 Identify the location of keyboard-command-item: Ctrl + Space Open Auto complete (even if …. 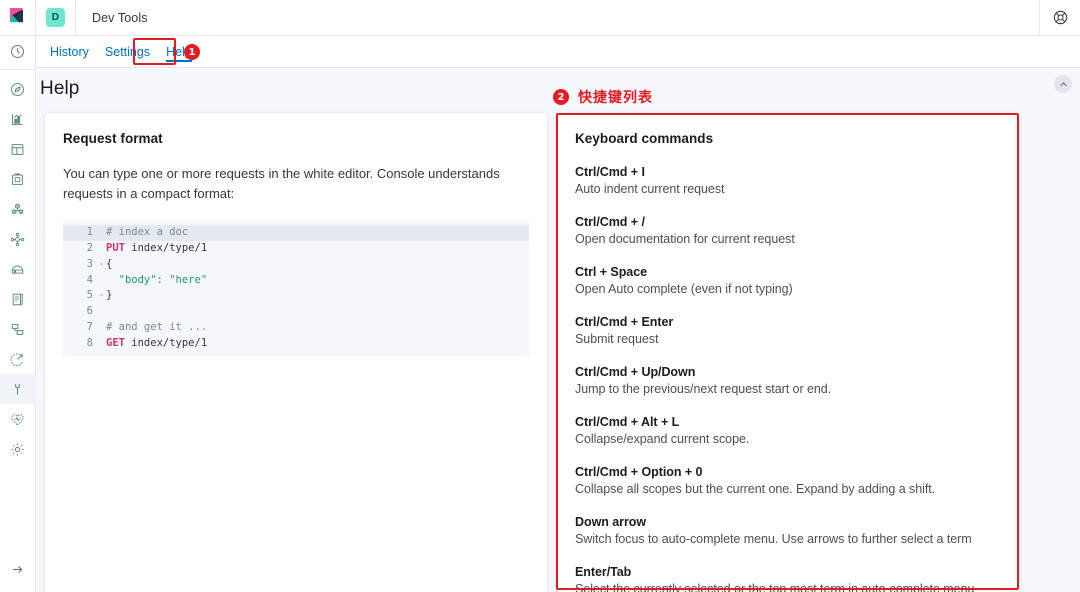
(788, 280).